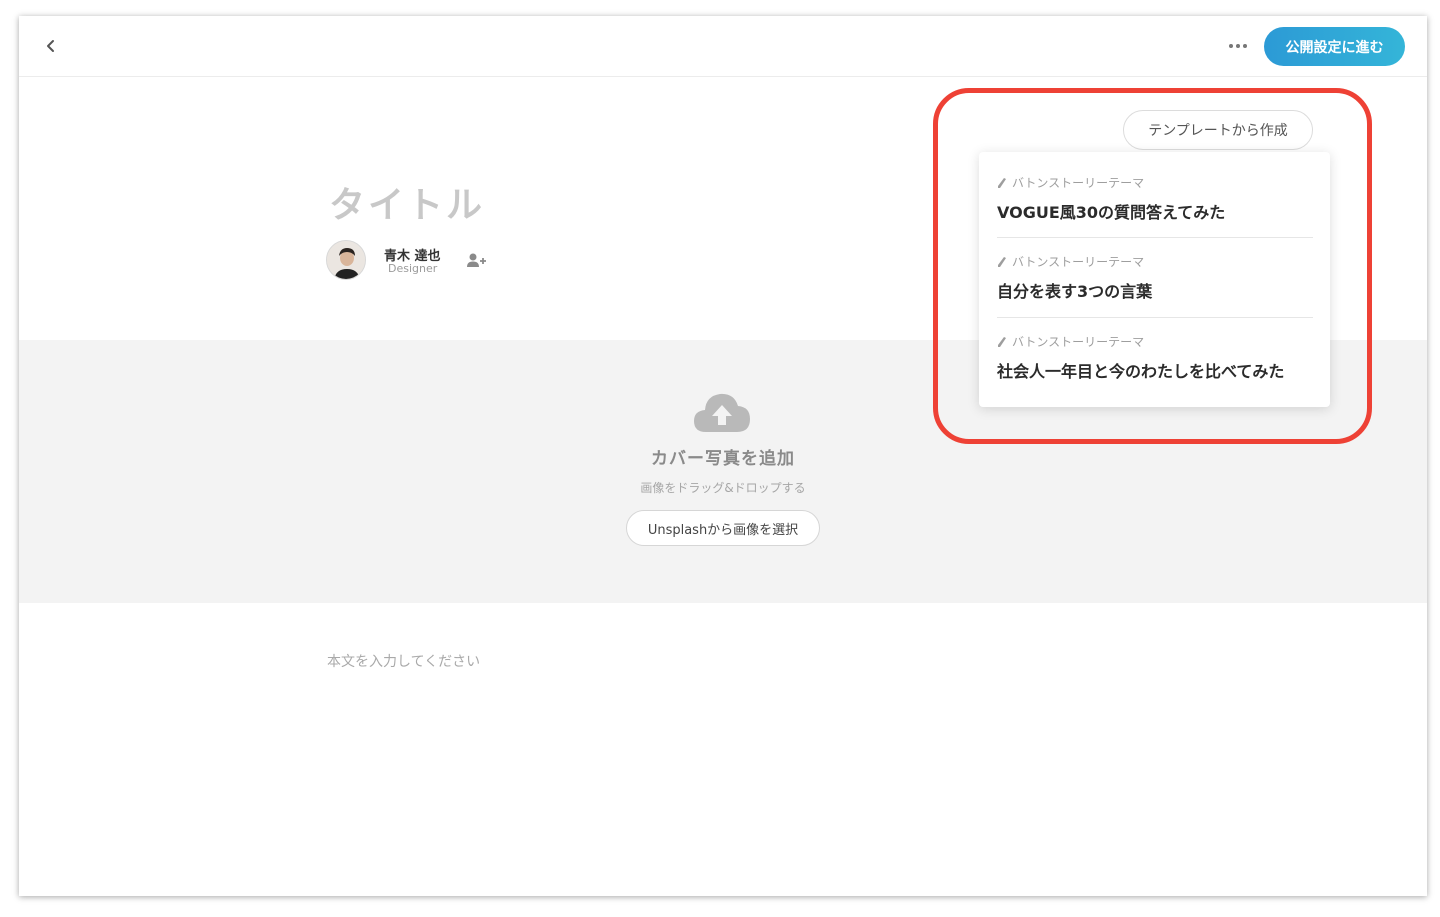 The image size is (1440, 917). I want to click on top-bar: 公開設定に進む, so click(723, 46).